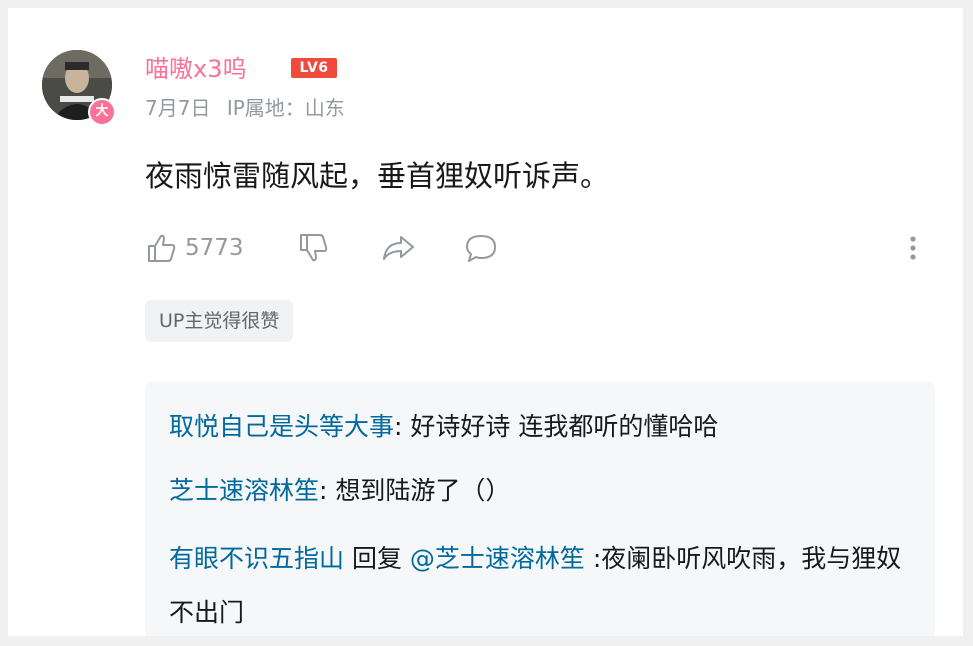 This screenshot has height=646, width=973. Describe the element at coordinates (497, 558) in the screenshot. I see `mention-link: @芝士速溶林笙` at that location.